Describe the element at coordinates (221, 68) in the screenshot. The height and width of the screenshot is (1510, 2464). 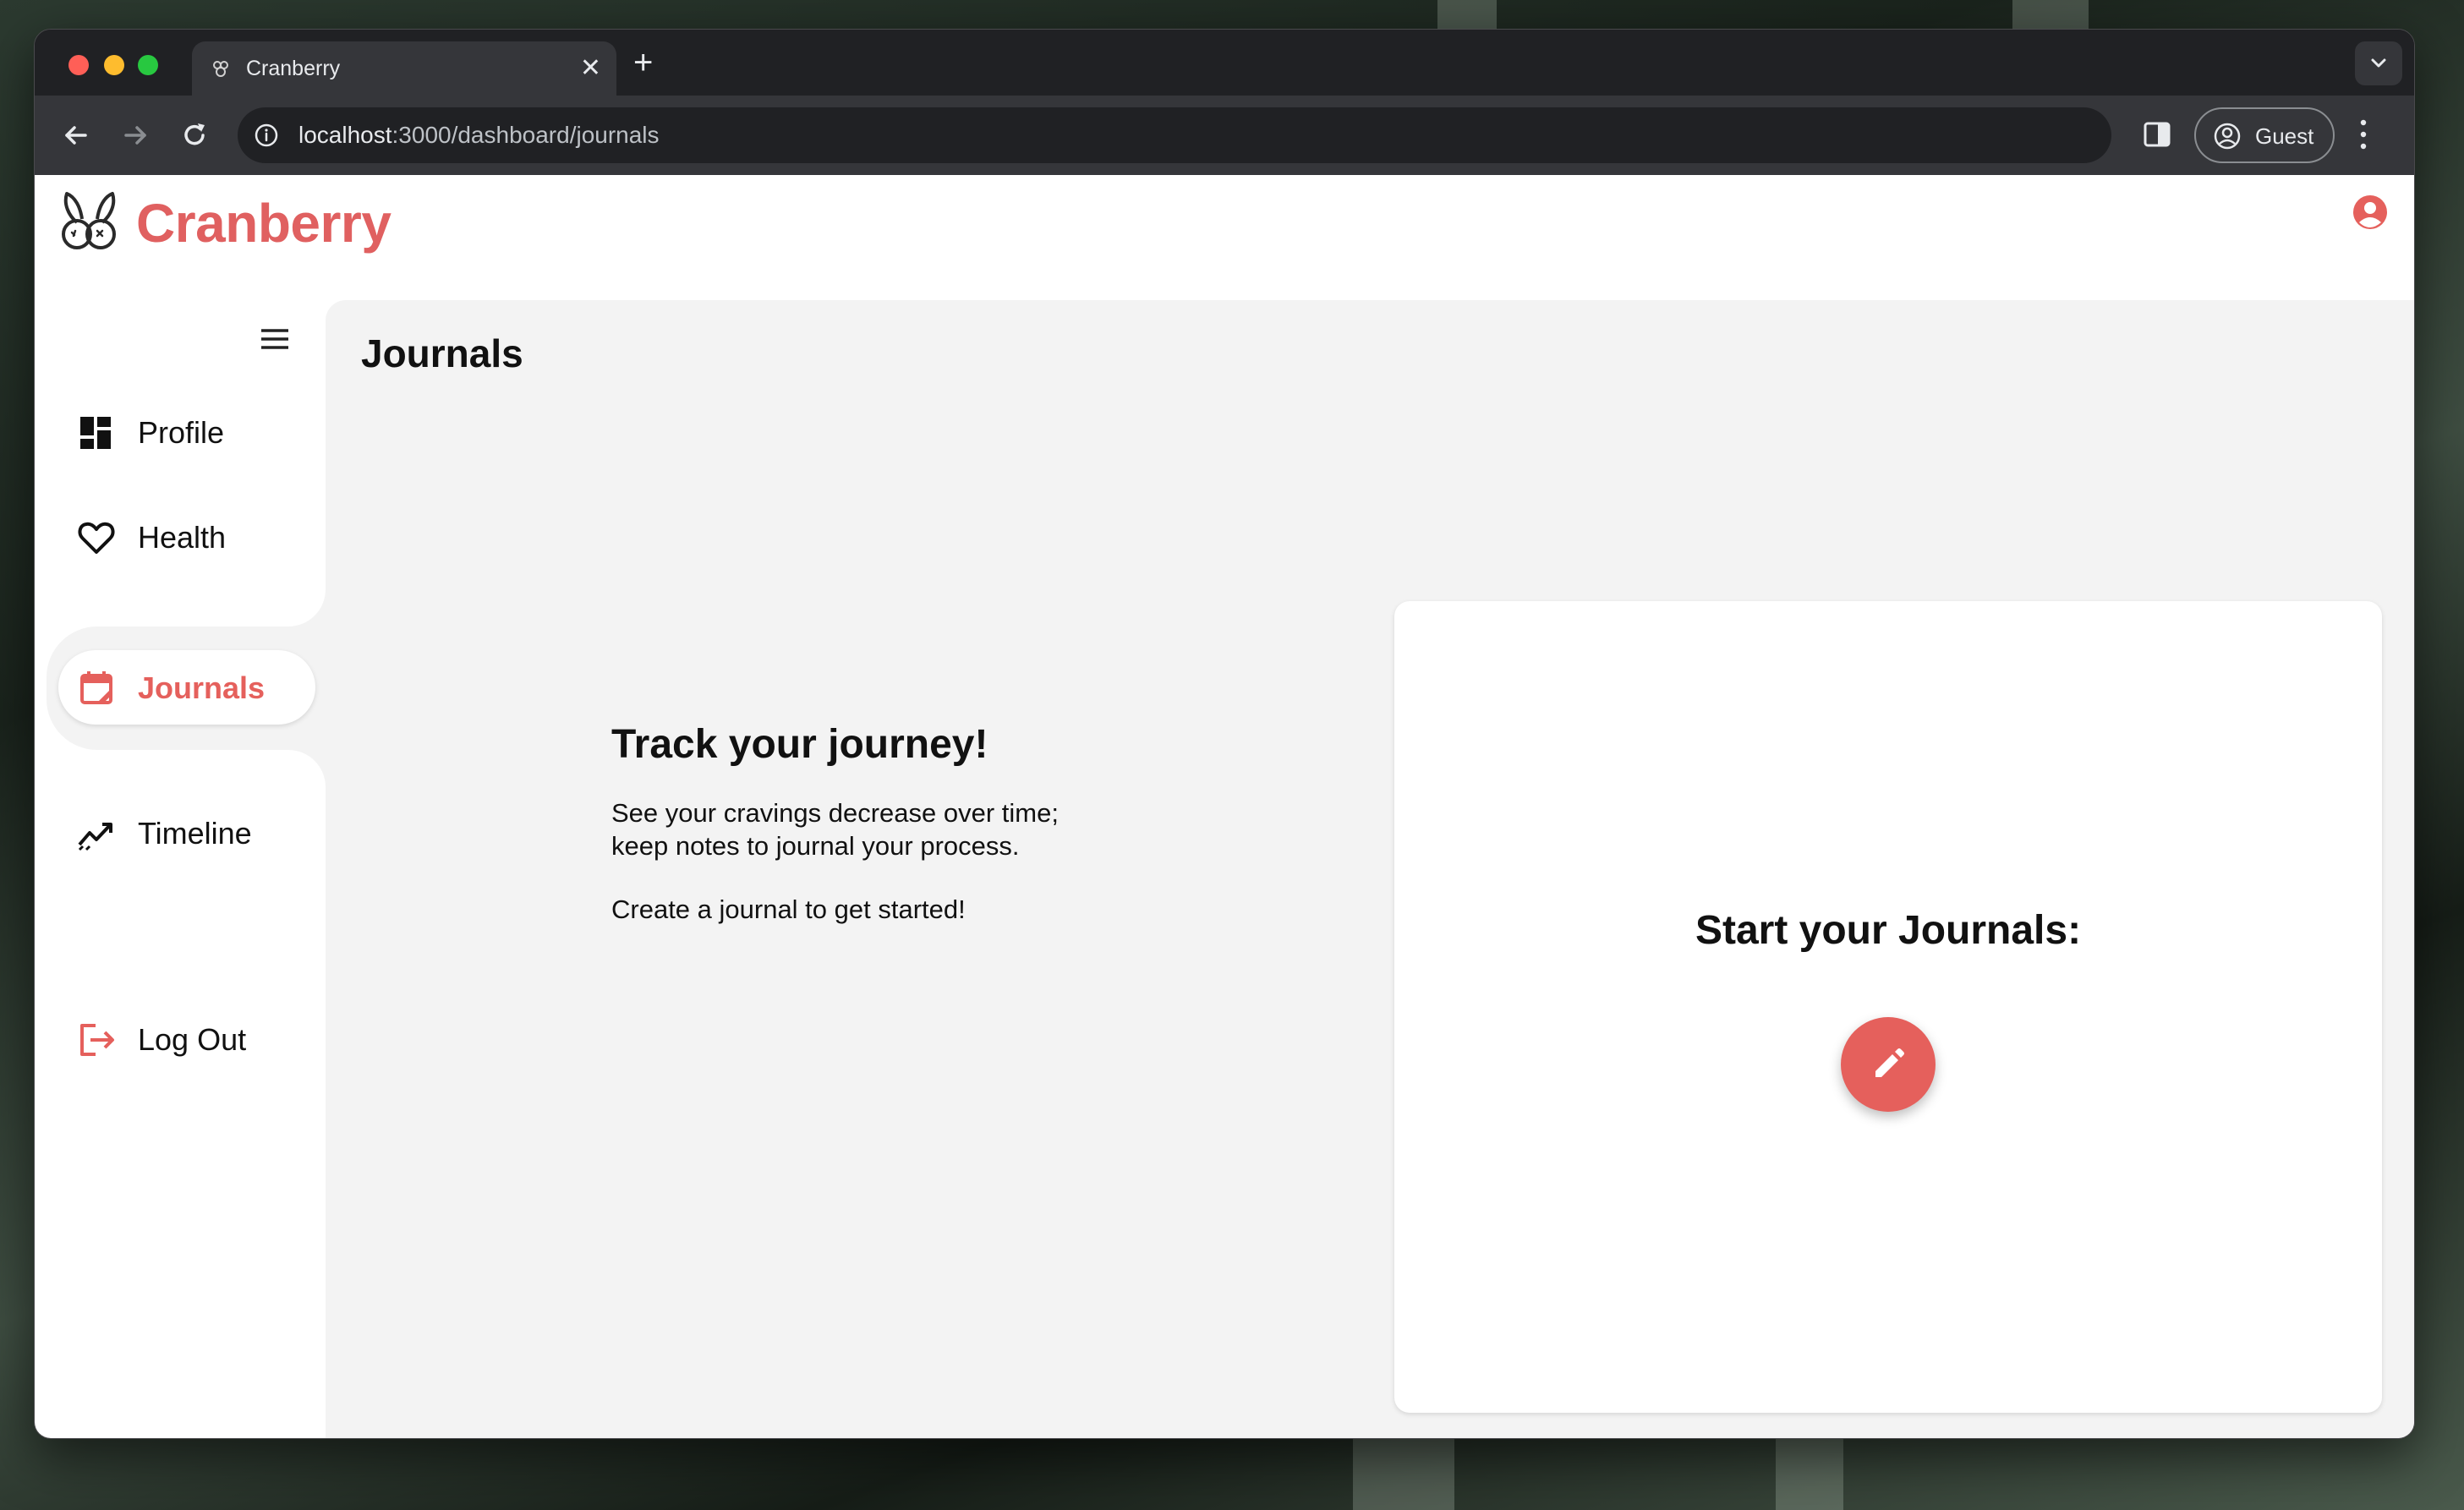
I see `favicon-icon` at that location.